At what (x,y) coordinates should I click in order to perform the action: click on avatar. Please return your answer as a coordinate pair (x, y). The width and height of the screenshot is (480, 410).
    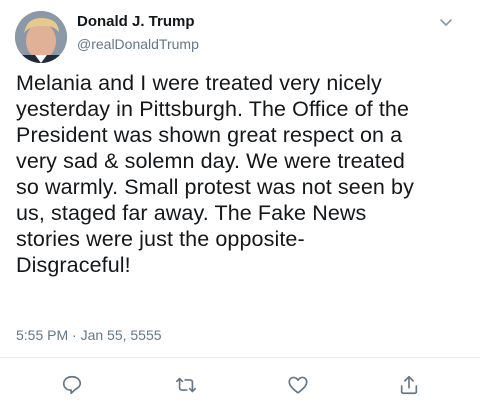
    Looking at the image, I should click on (41, 37).